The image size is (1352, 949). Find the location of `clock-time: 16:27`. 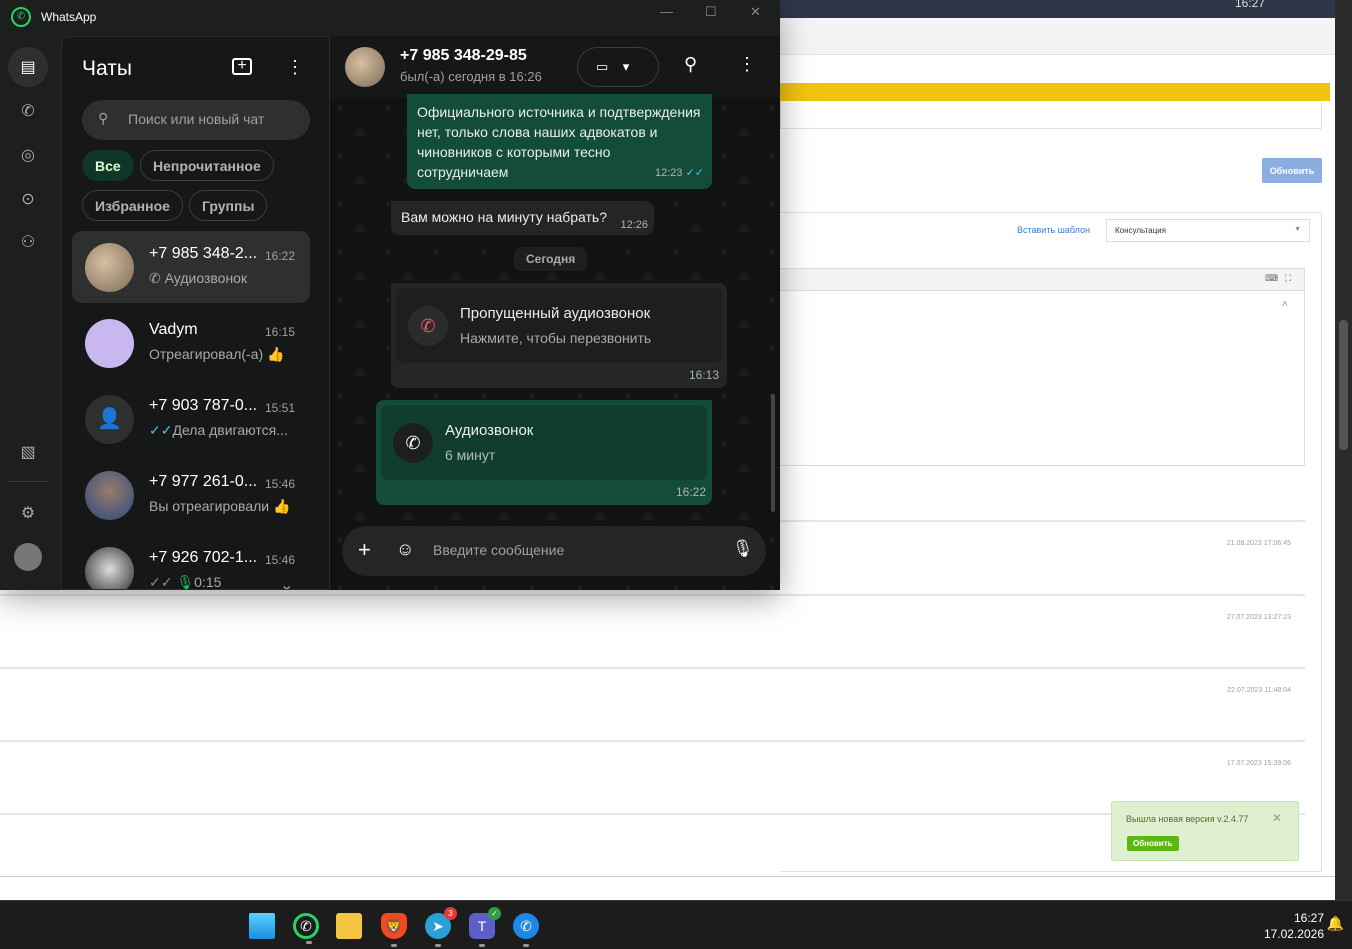

clock-time: 16:27 is located at coordinates (1308, 918).